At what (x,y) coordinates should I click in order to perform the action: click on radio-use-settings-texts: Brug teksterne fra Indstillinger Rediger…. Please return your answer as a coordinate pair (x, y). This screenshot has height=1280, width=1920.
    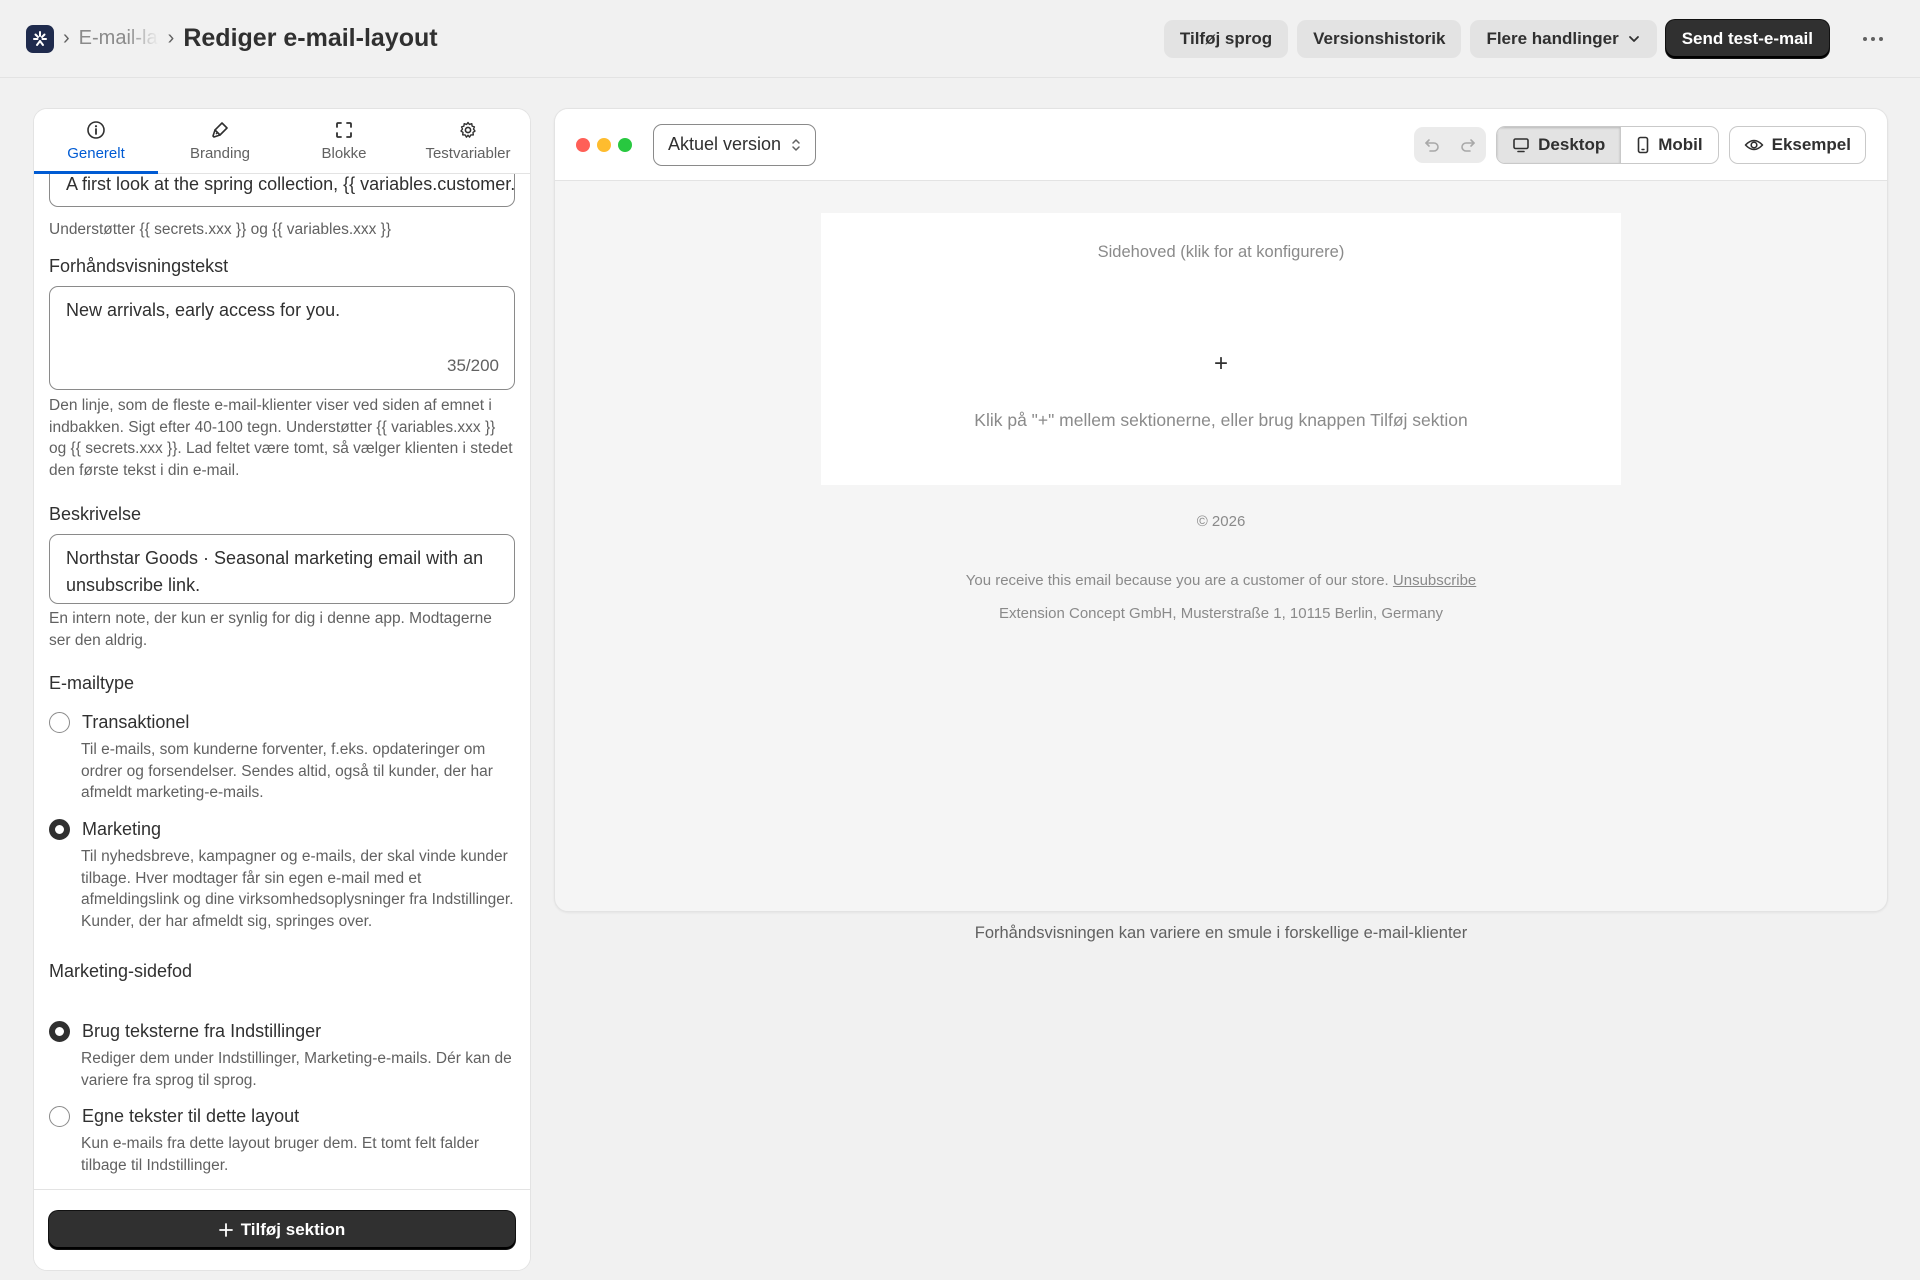
    Looking at the image, I should click on (282, 1056).